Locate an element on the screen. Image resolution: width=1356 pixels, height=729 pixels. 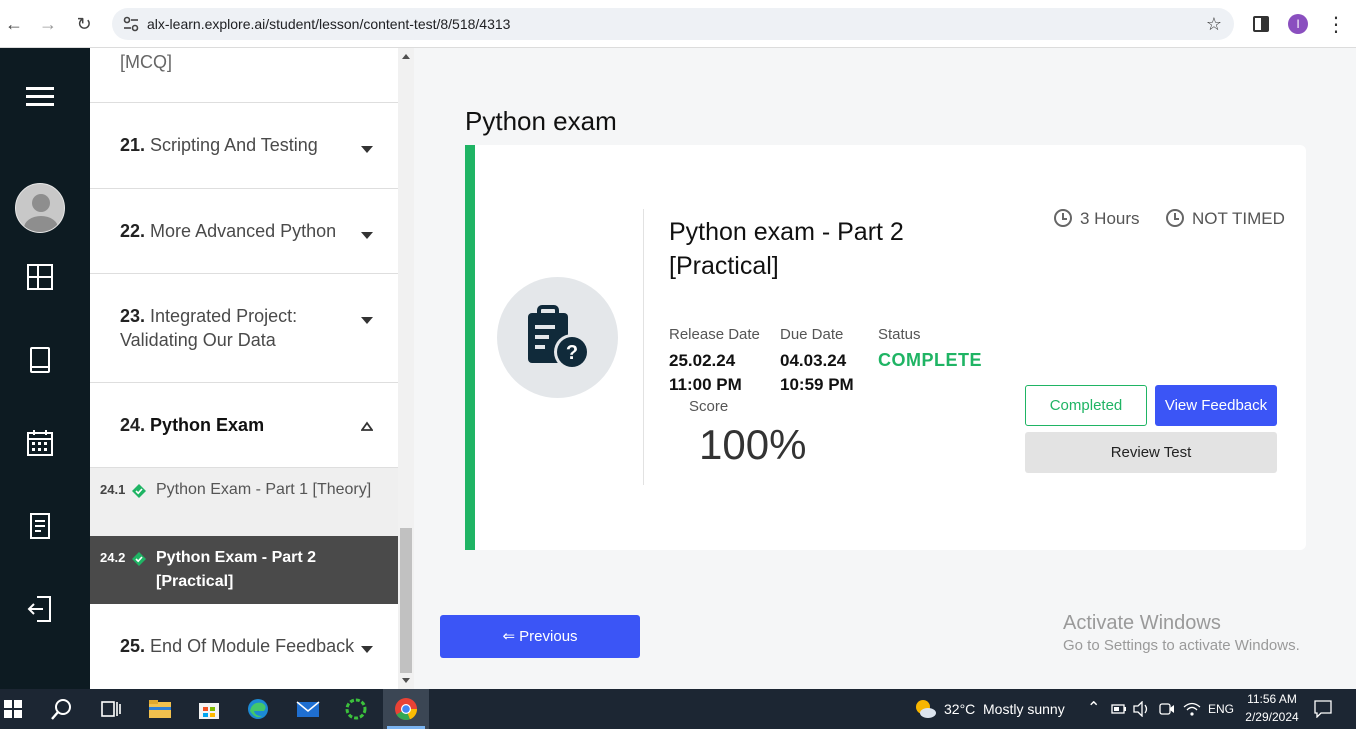
clipboard-question-icon: ? is located at coordinates (559, 337).